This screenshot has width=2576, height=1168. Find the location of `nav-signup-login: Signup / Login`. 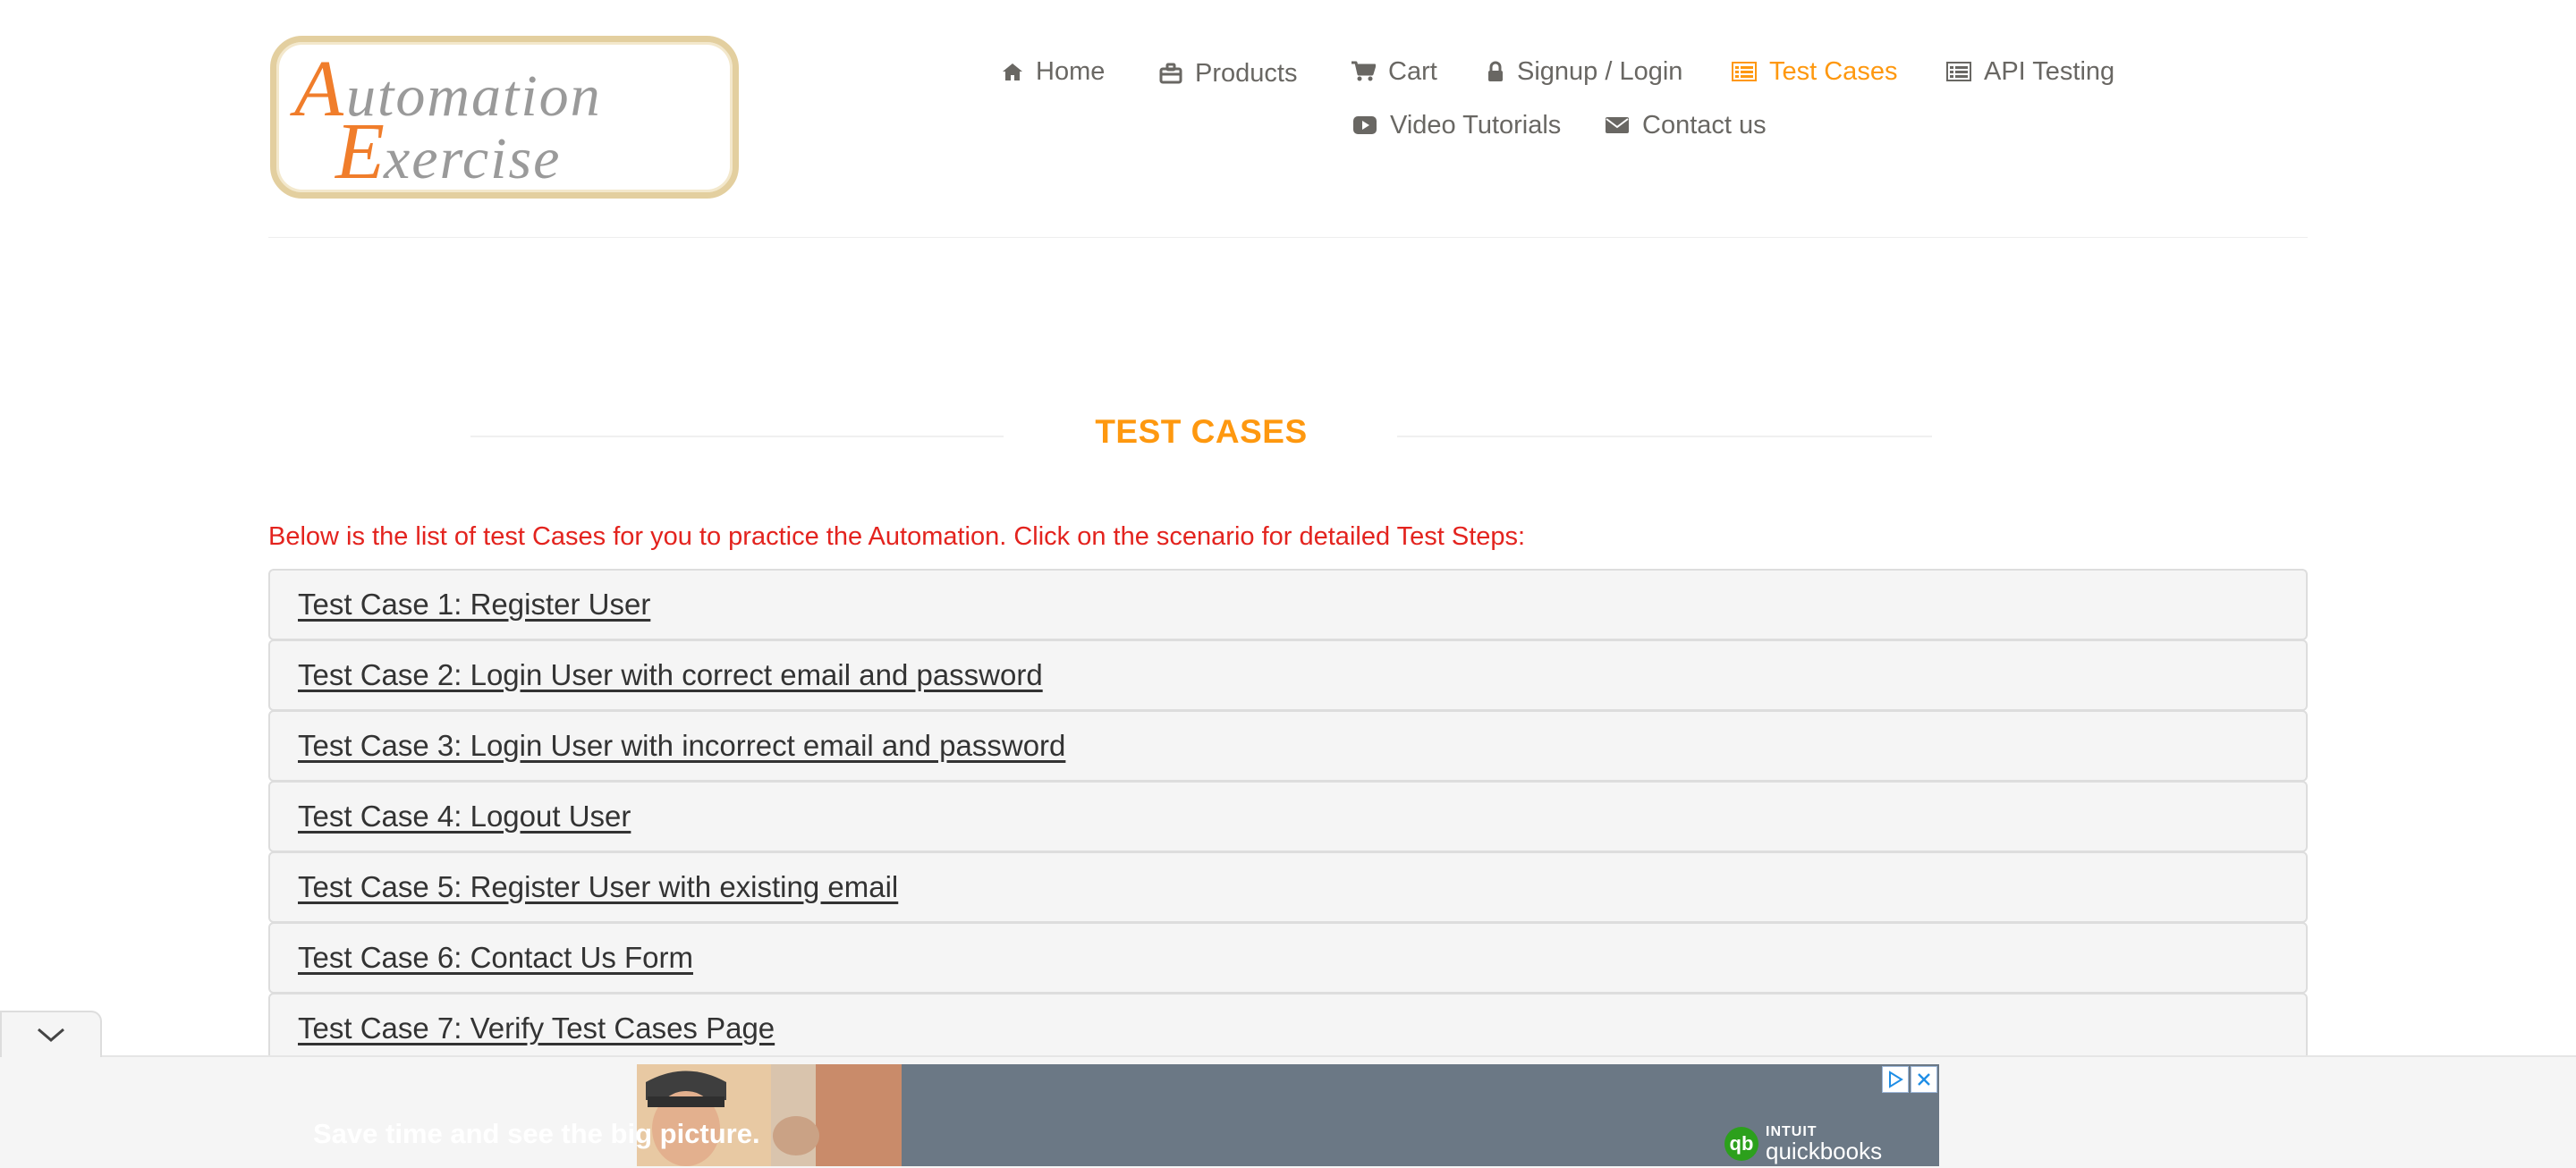

nav-signup-login: Signup / Login is located at coordinates (1584, 71).